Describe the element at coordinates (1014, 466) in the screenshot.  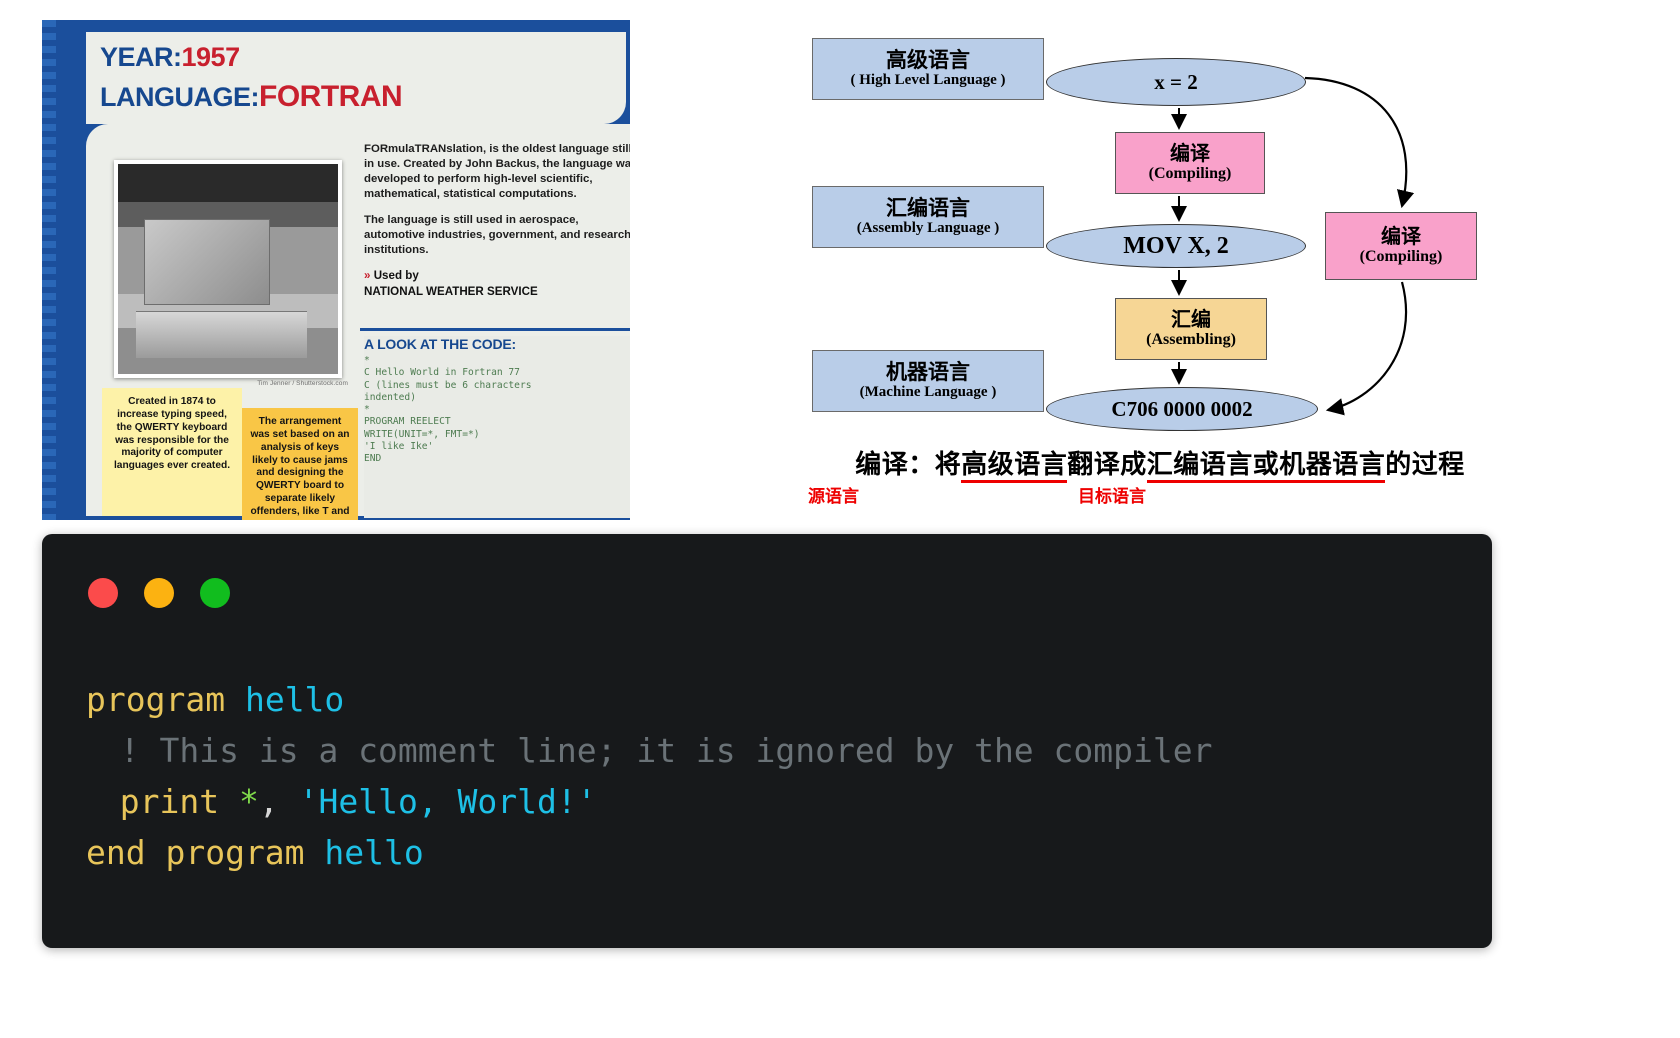
I see `caption-source-term: 高级语言` at that location.